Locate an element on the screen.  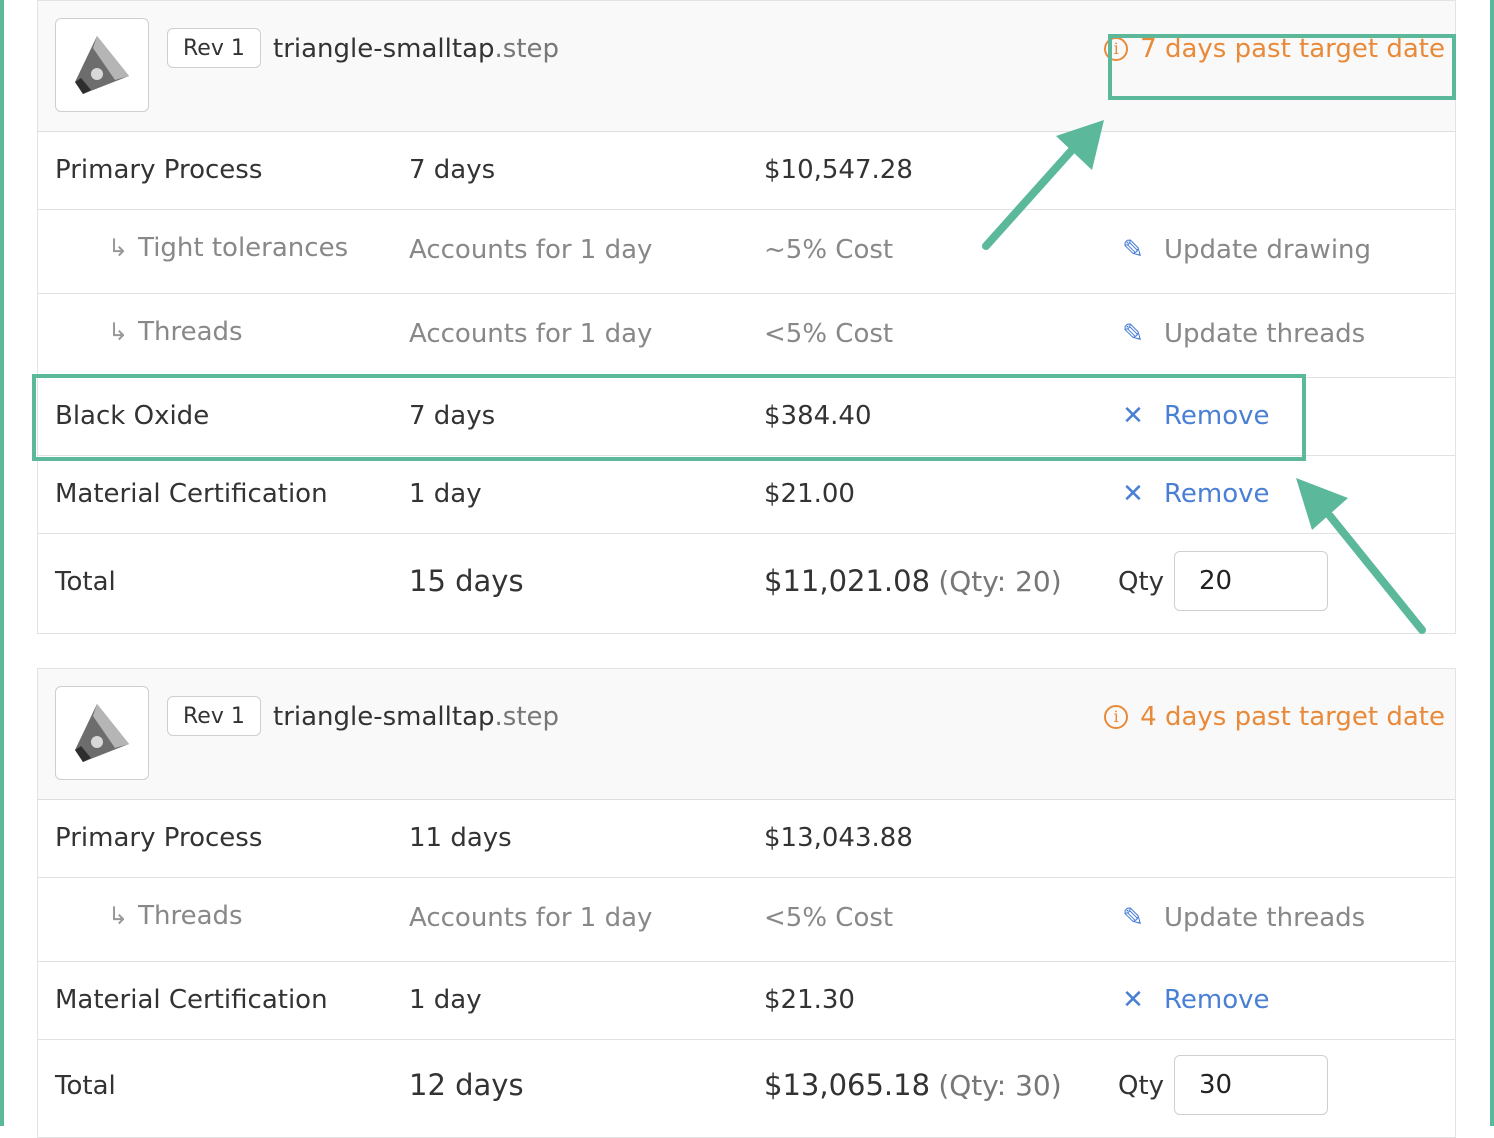
warning-text: 4 days past target date is located at coordinates (1292, 717).